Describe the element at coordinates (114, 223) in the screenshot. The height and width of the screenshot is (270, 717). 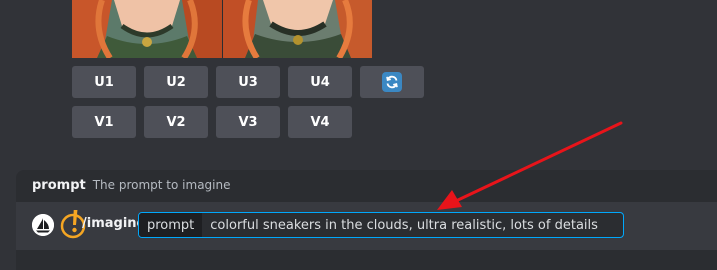
I see `command-name: /imagine` at that location.